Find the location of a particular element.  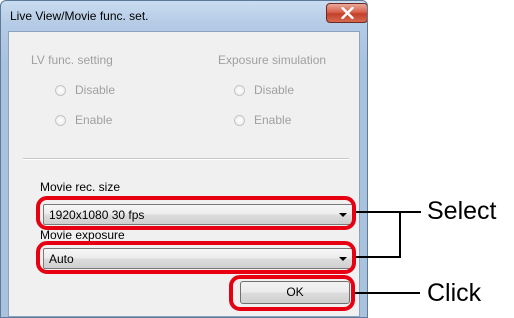

movie-rec-size-label: Movie rec. size is located at coordinates (80, 187).